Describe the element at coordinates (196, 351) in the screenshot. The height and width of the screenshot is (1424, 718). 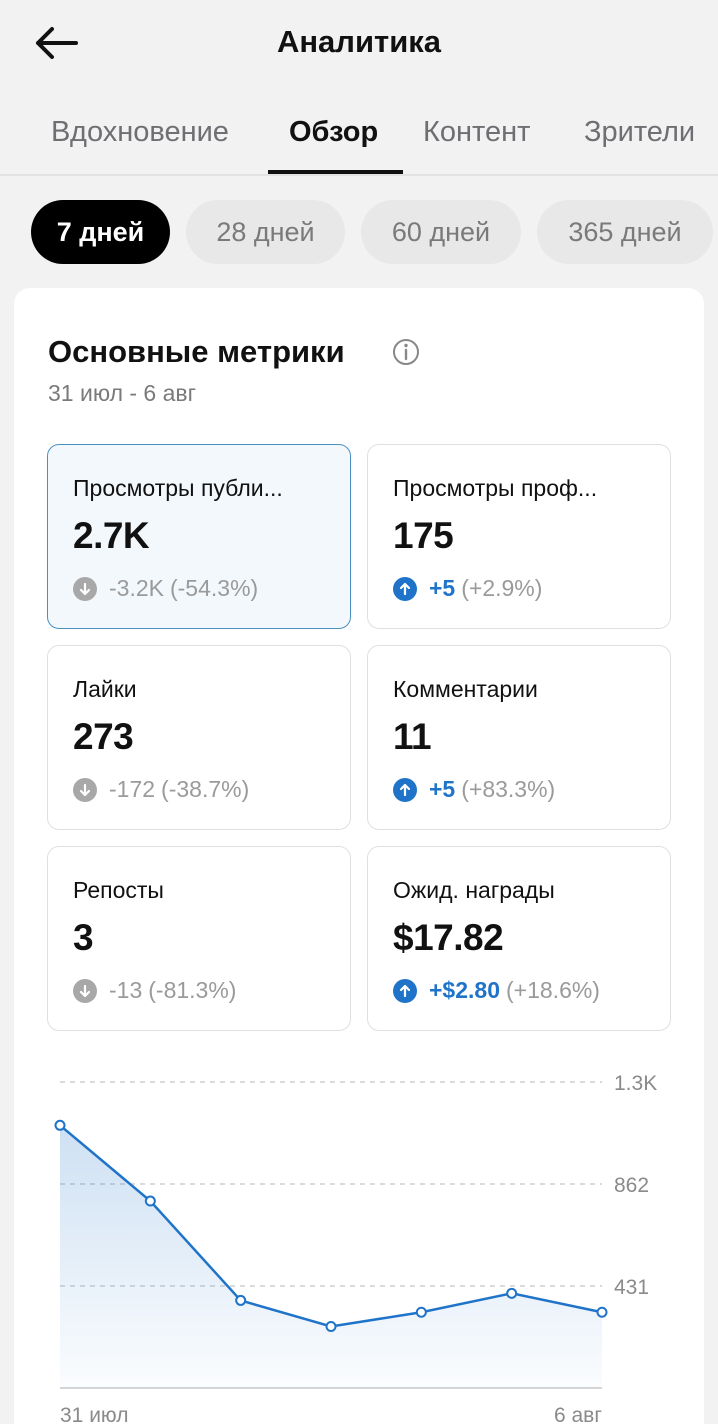
I see `section-title: Основные метрики` at that location.